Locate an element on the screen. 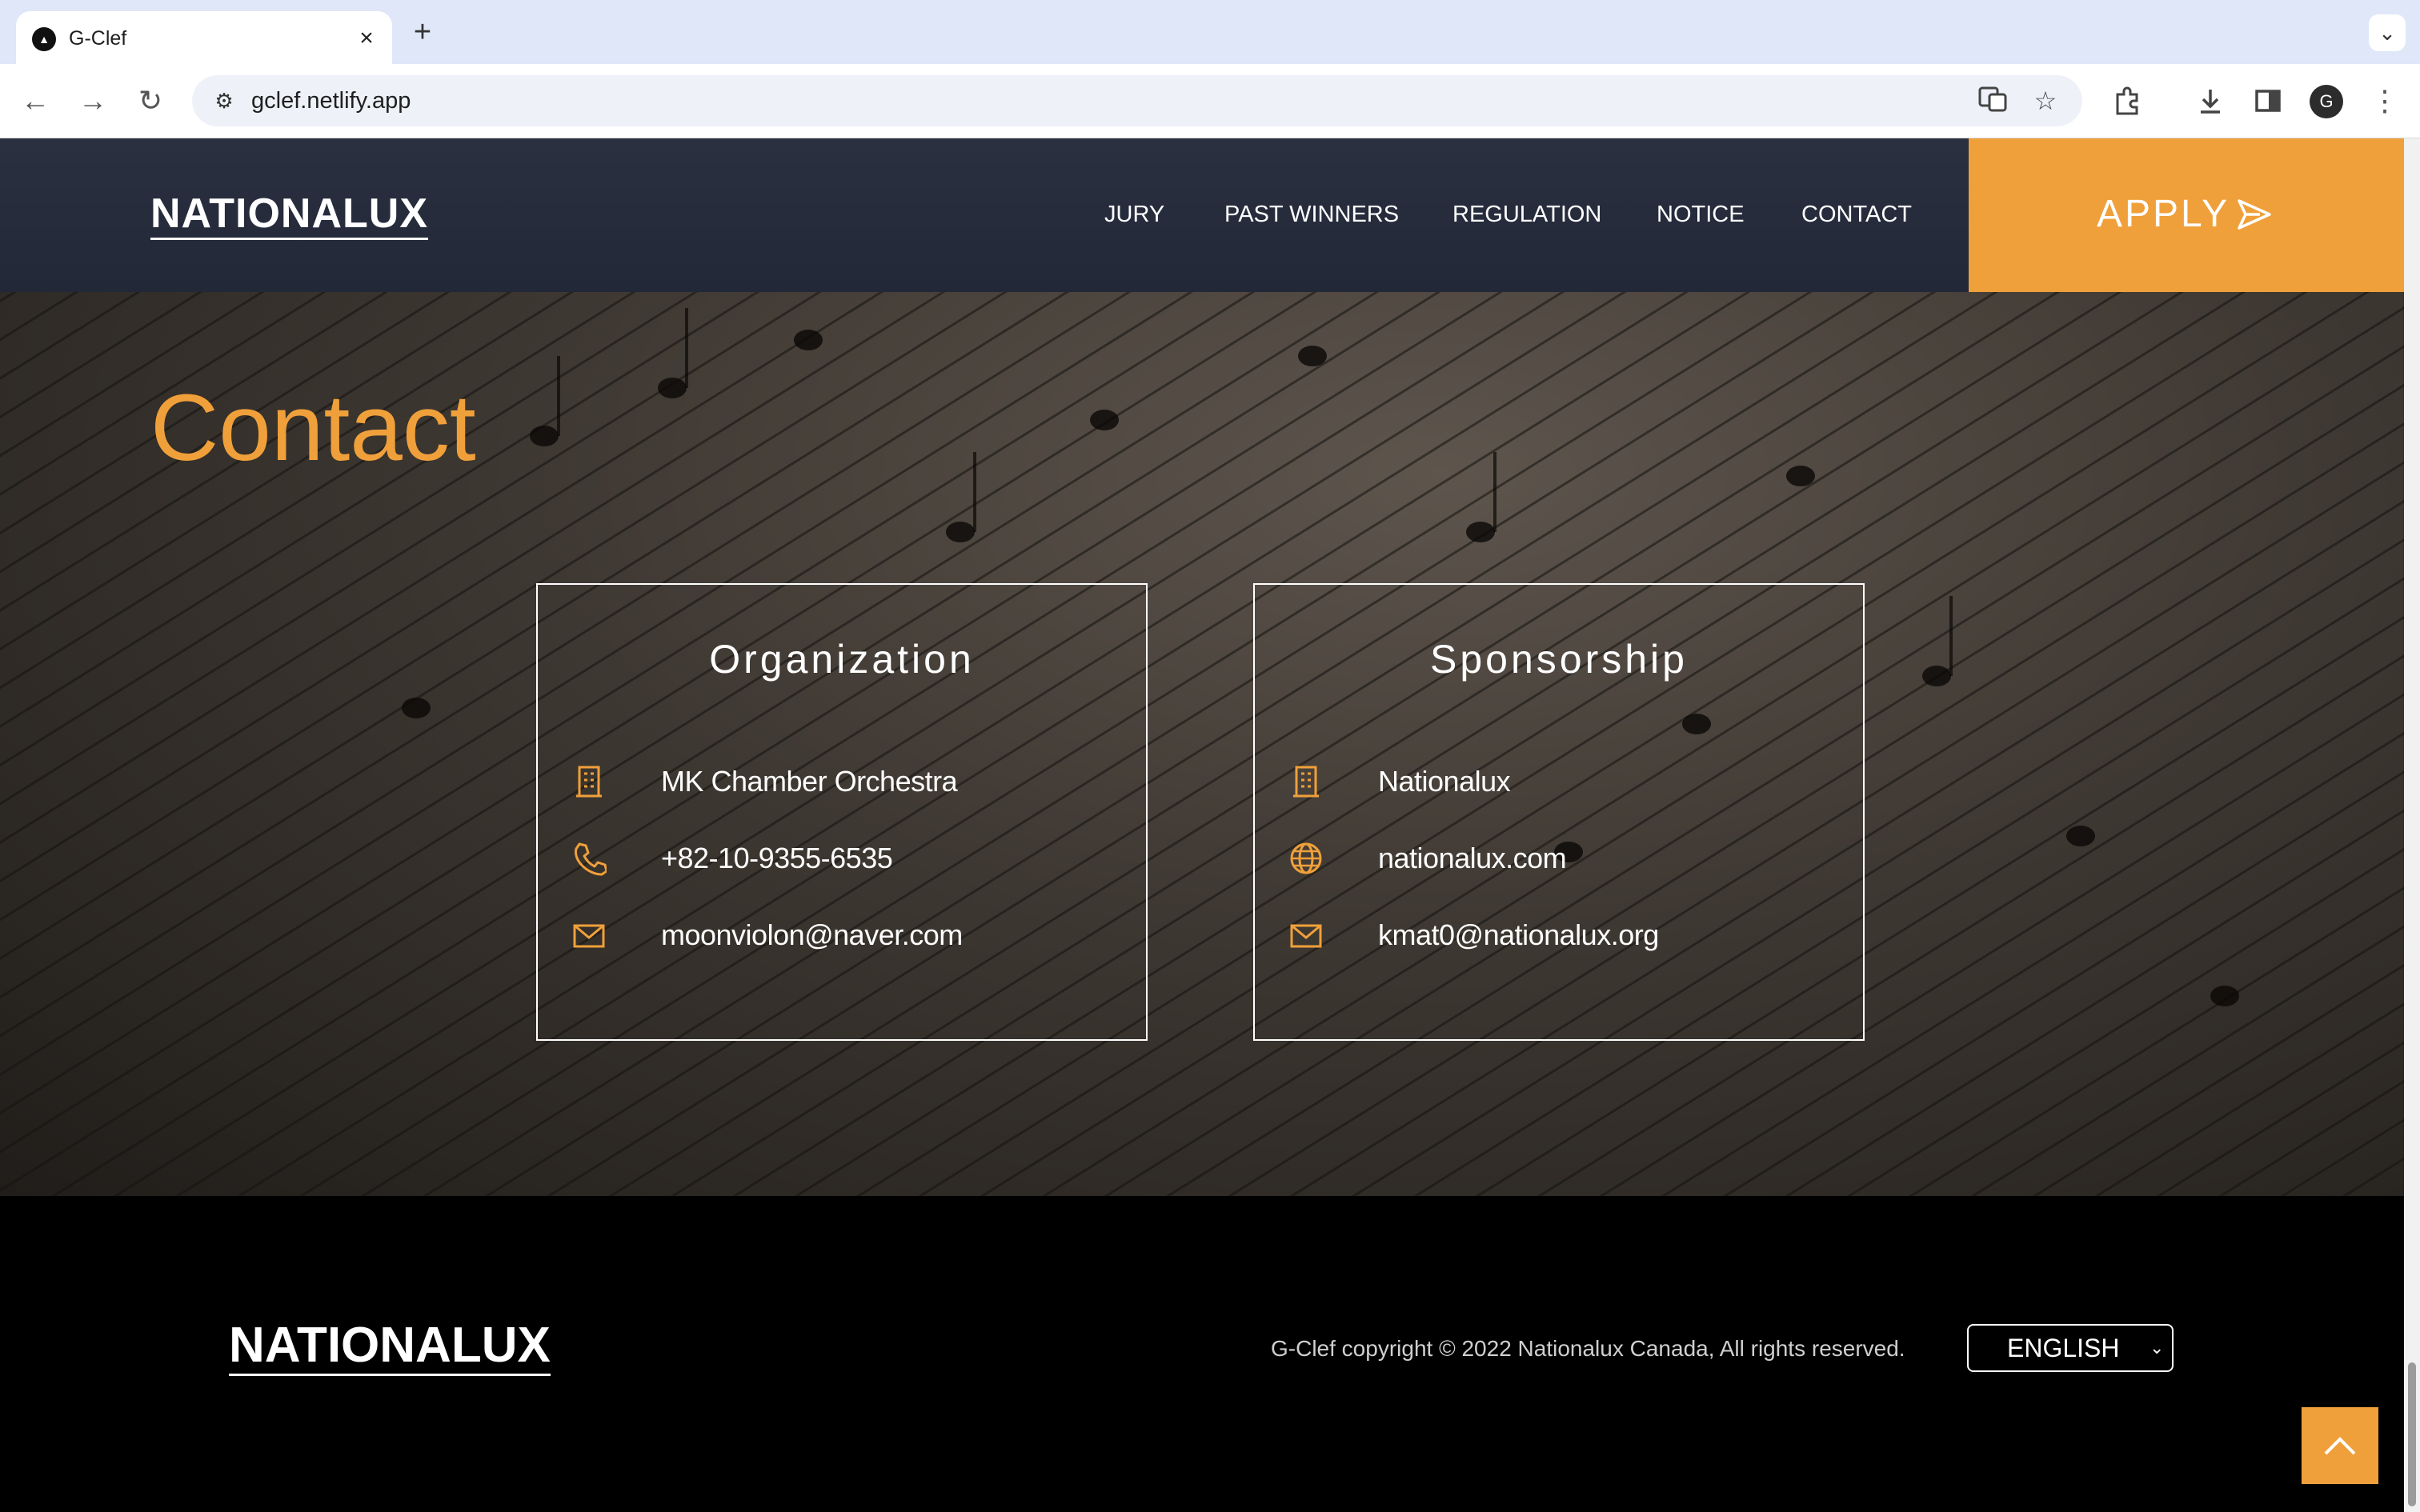 This screenshot has width=2420, height=1512. bookmark-star-icon: ☆ is located at coordinates (2045, 100).